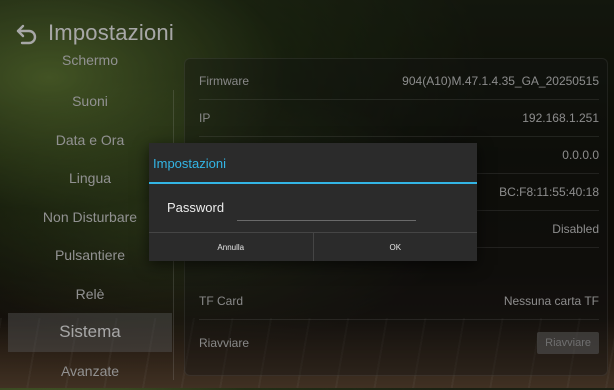 The height and width of the screenshot is (390, 614). Describe the element at coordinates (189, 163) in the screenshot. I see `dialog-title: Impostazioni` at that location.